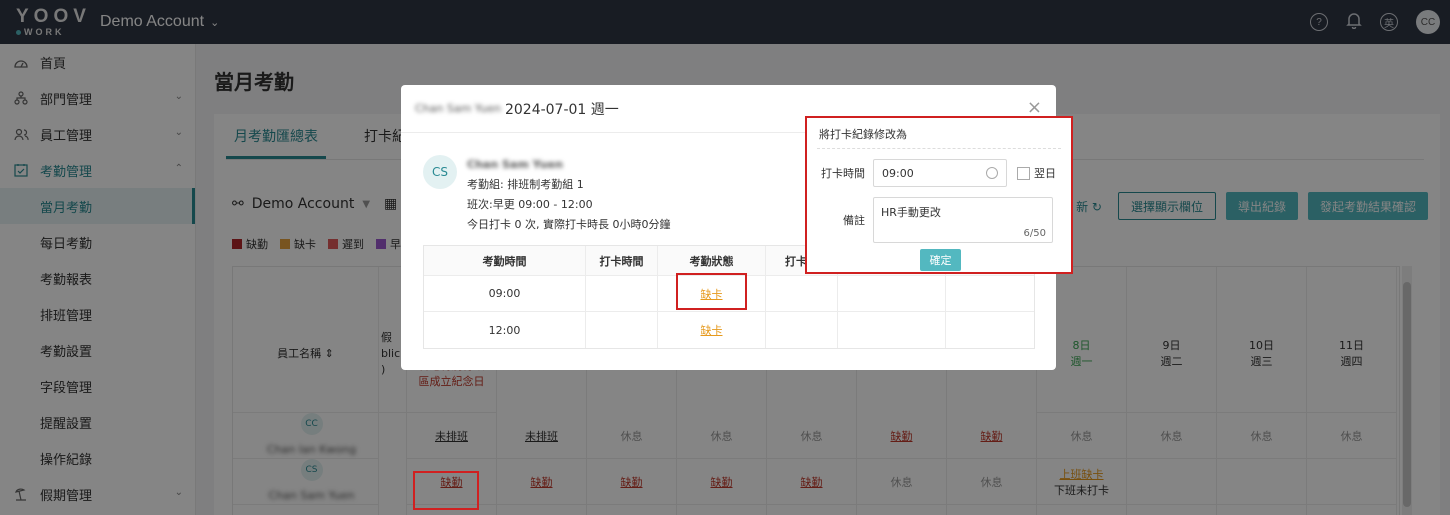 The image size is (1450, 515). I want to click on punch-time-value: 09:00, so click(898, 173).